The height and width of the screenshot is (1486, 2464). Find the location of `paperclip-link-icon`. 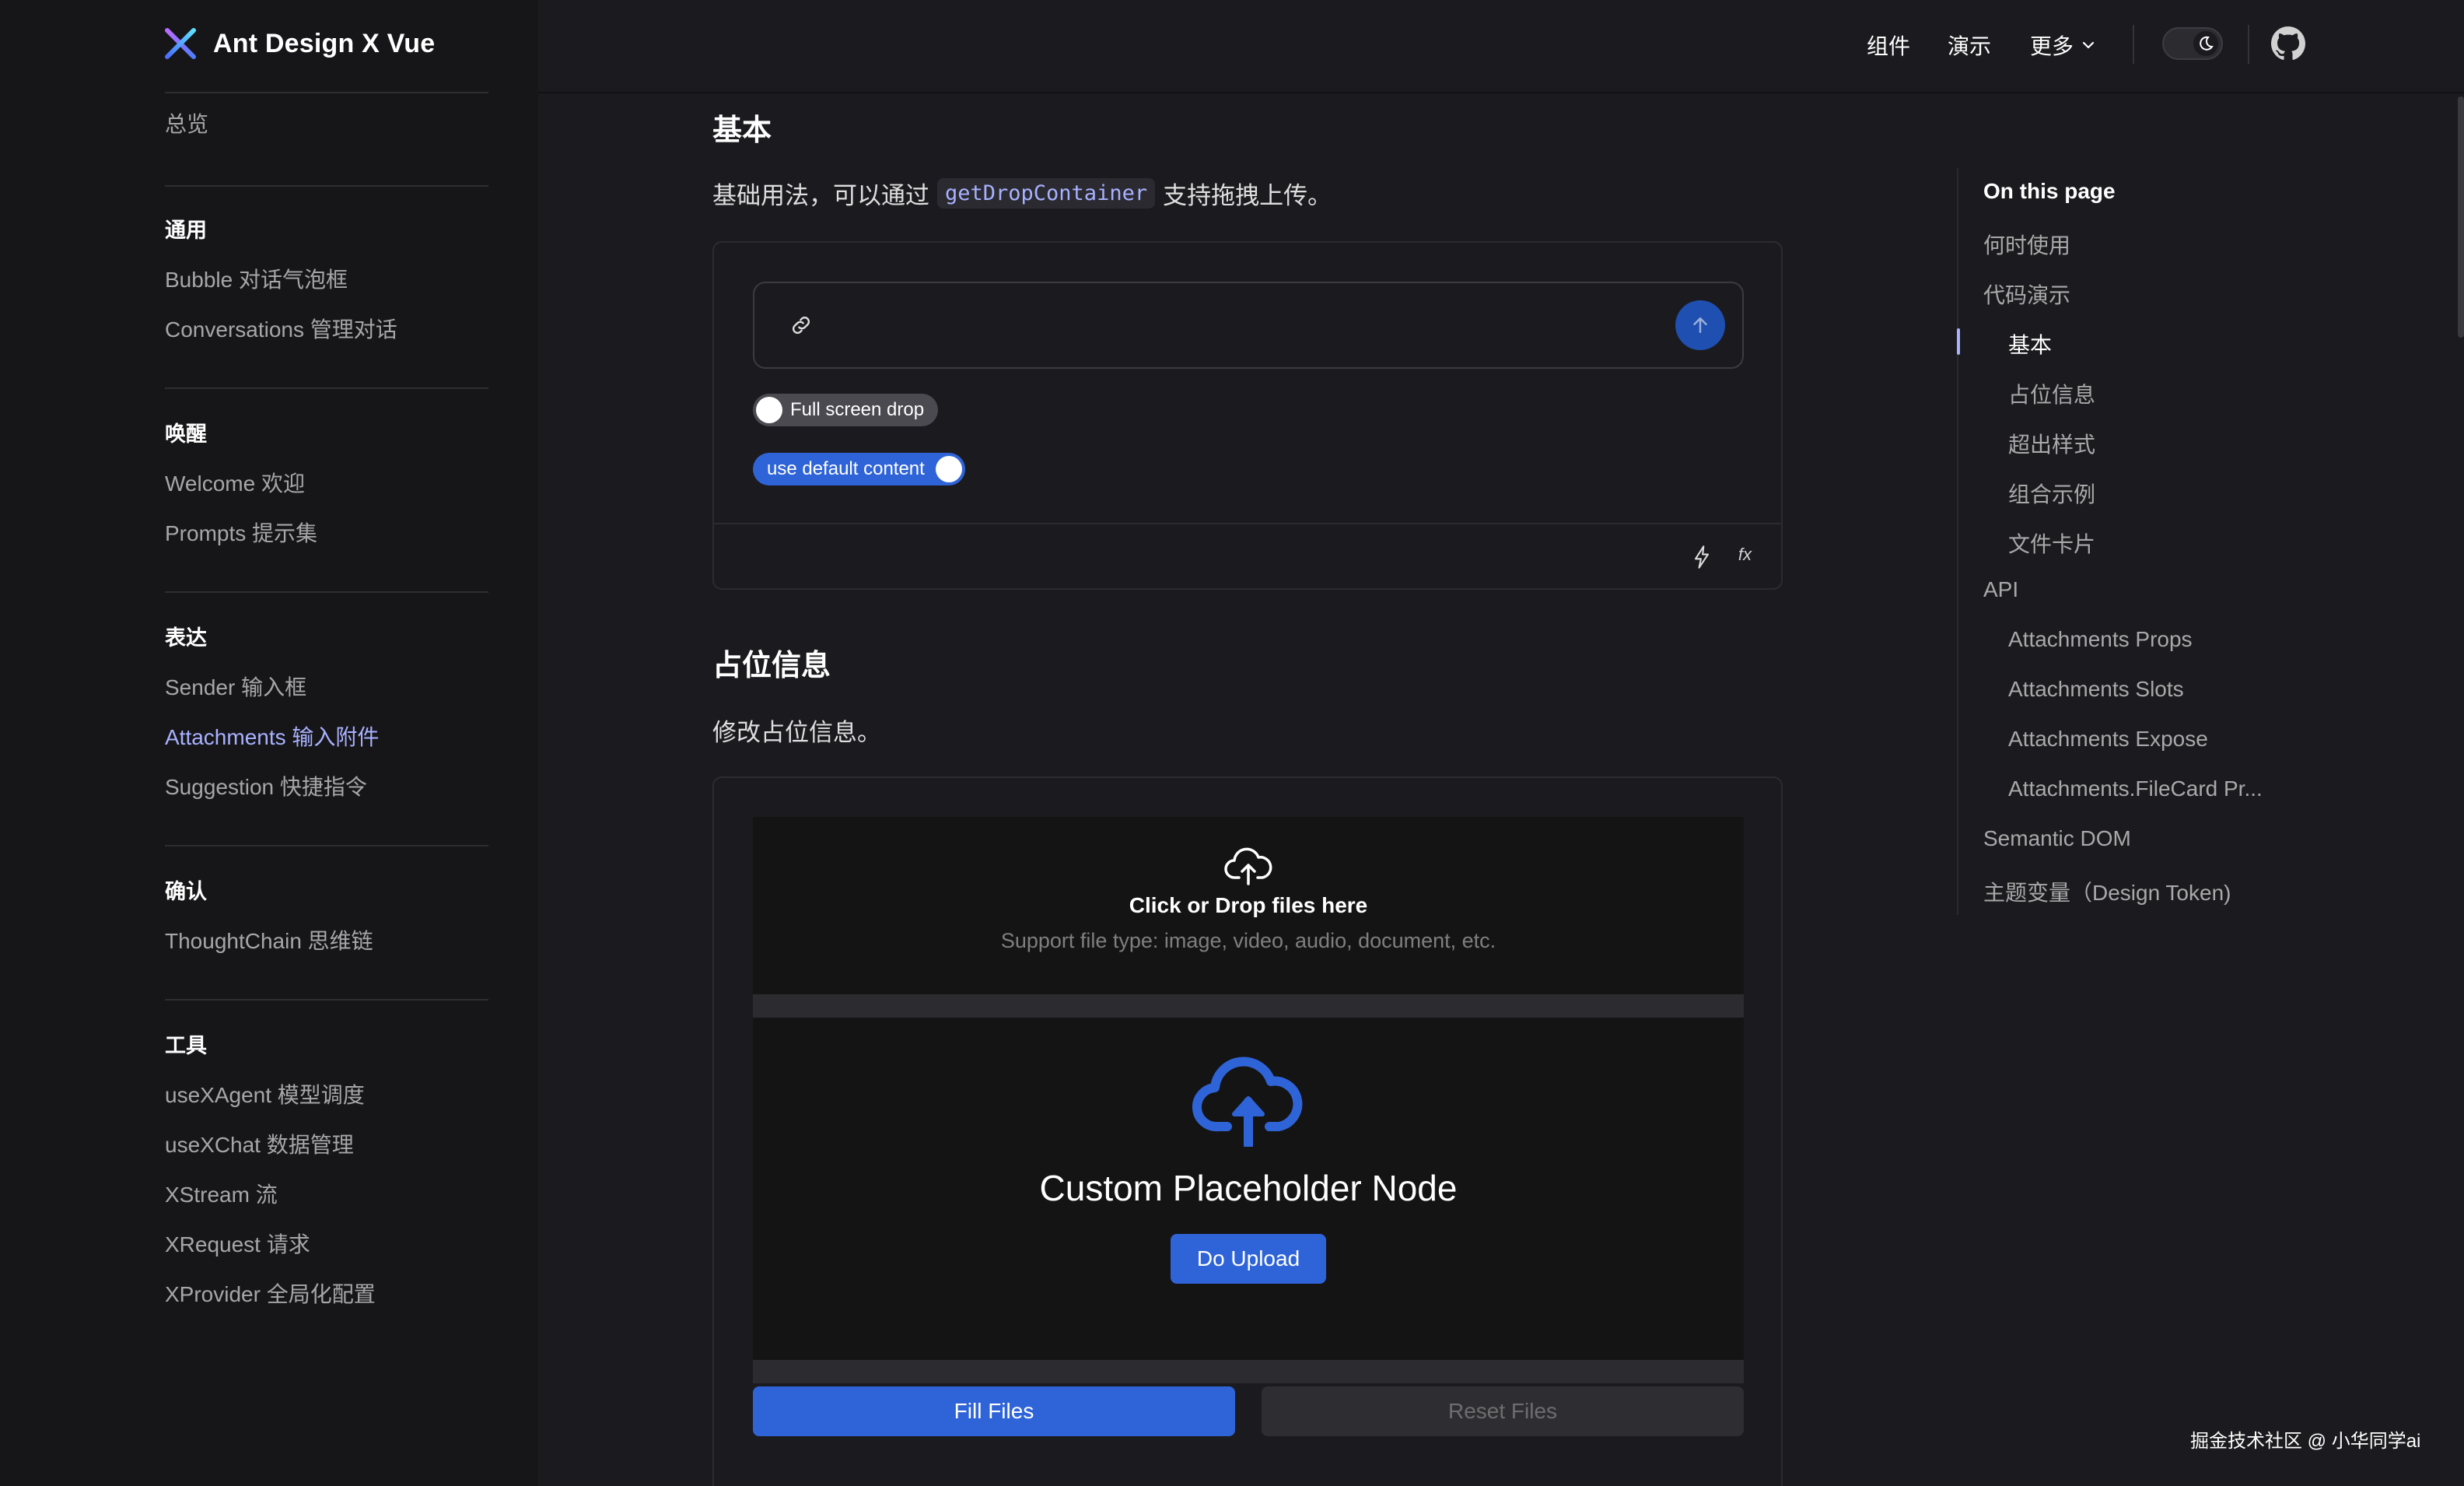

paperclip-link-icon is located at coordinates (801, 325).